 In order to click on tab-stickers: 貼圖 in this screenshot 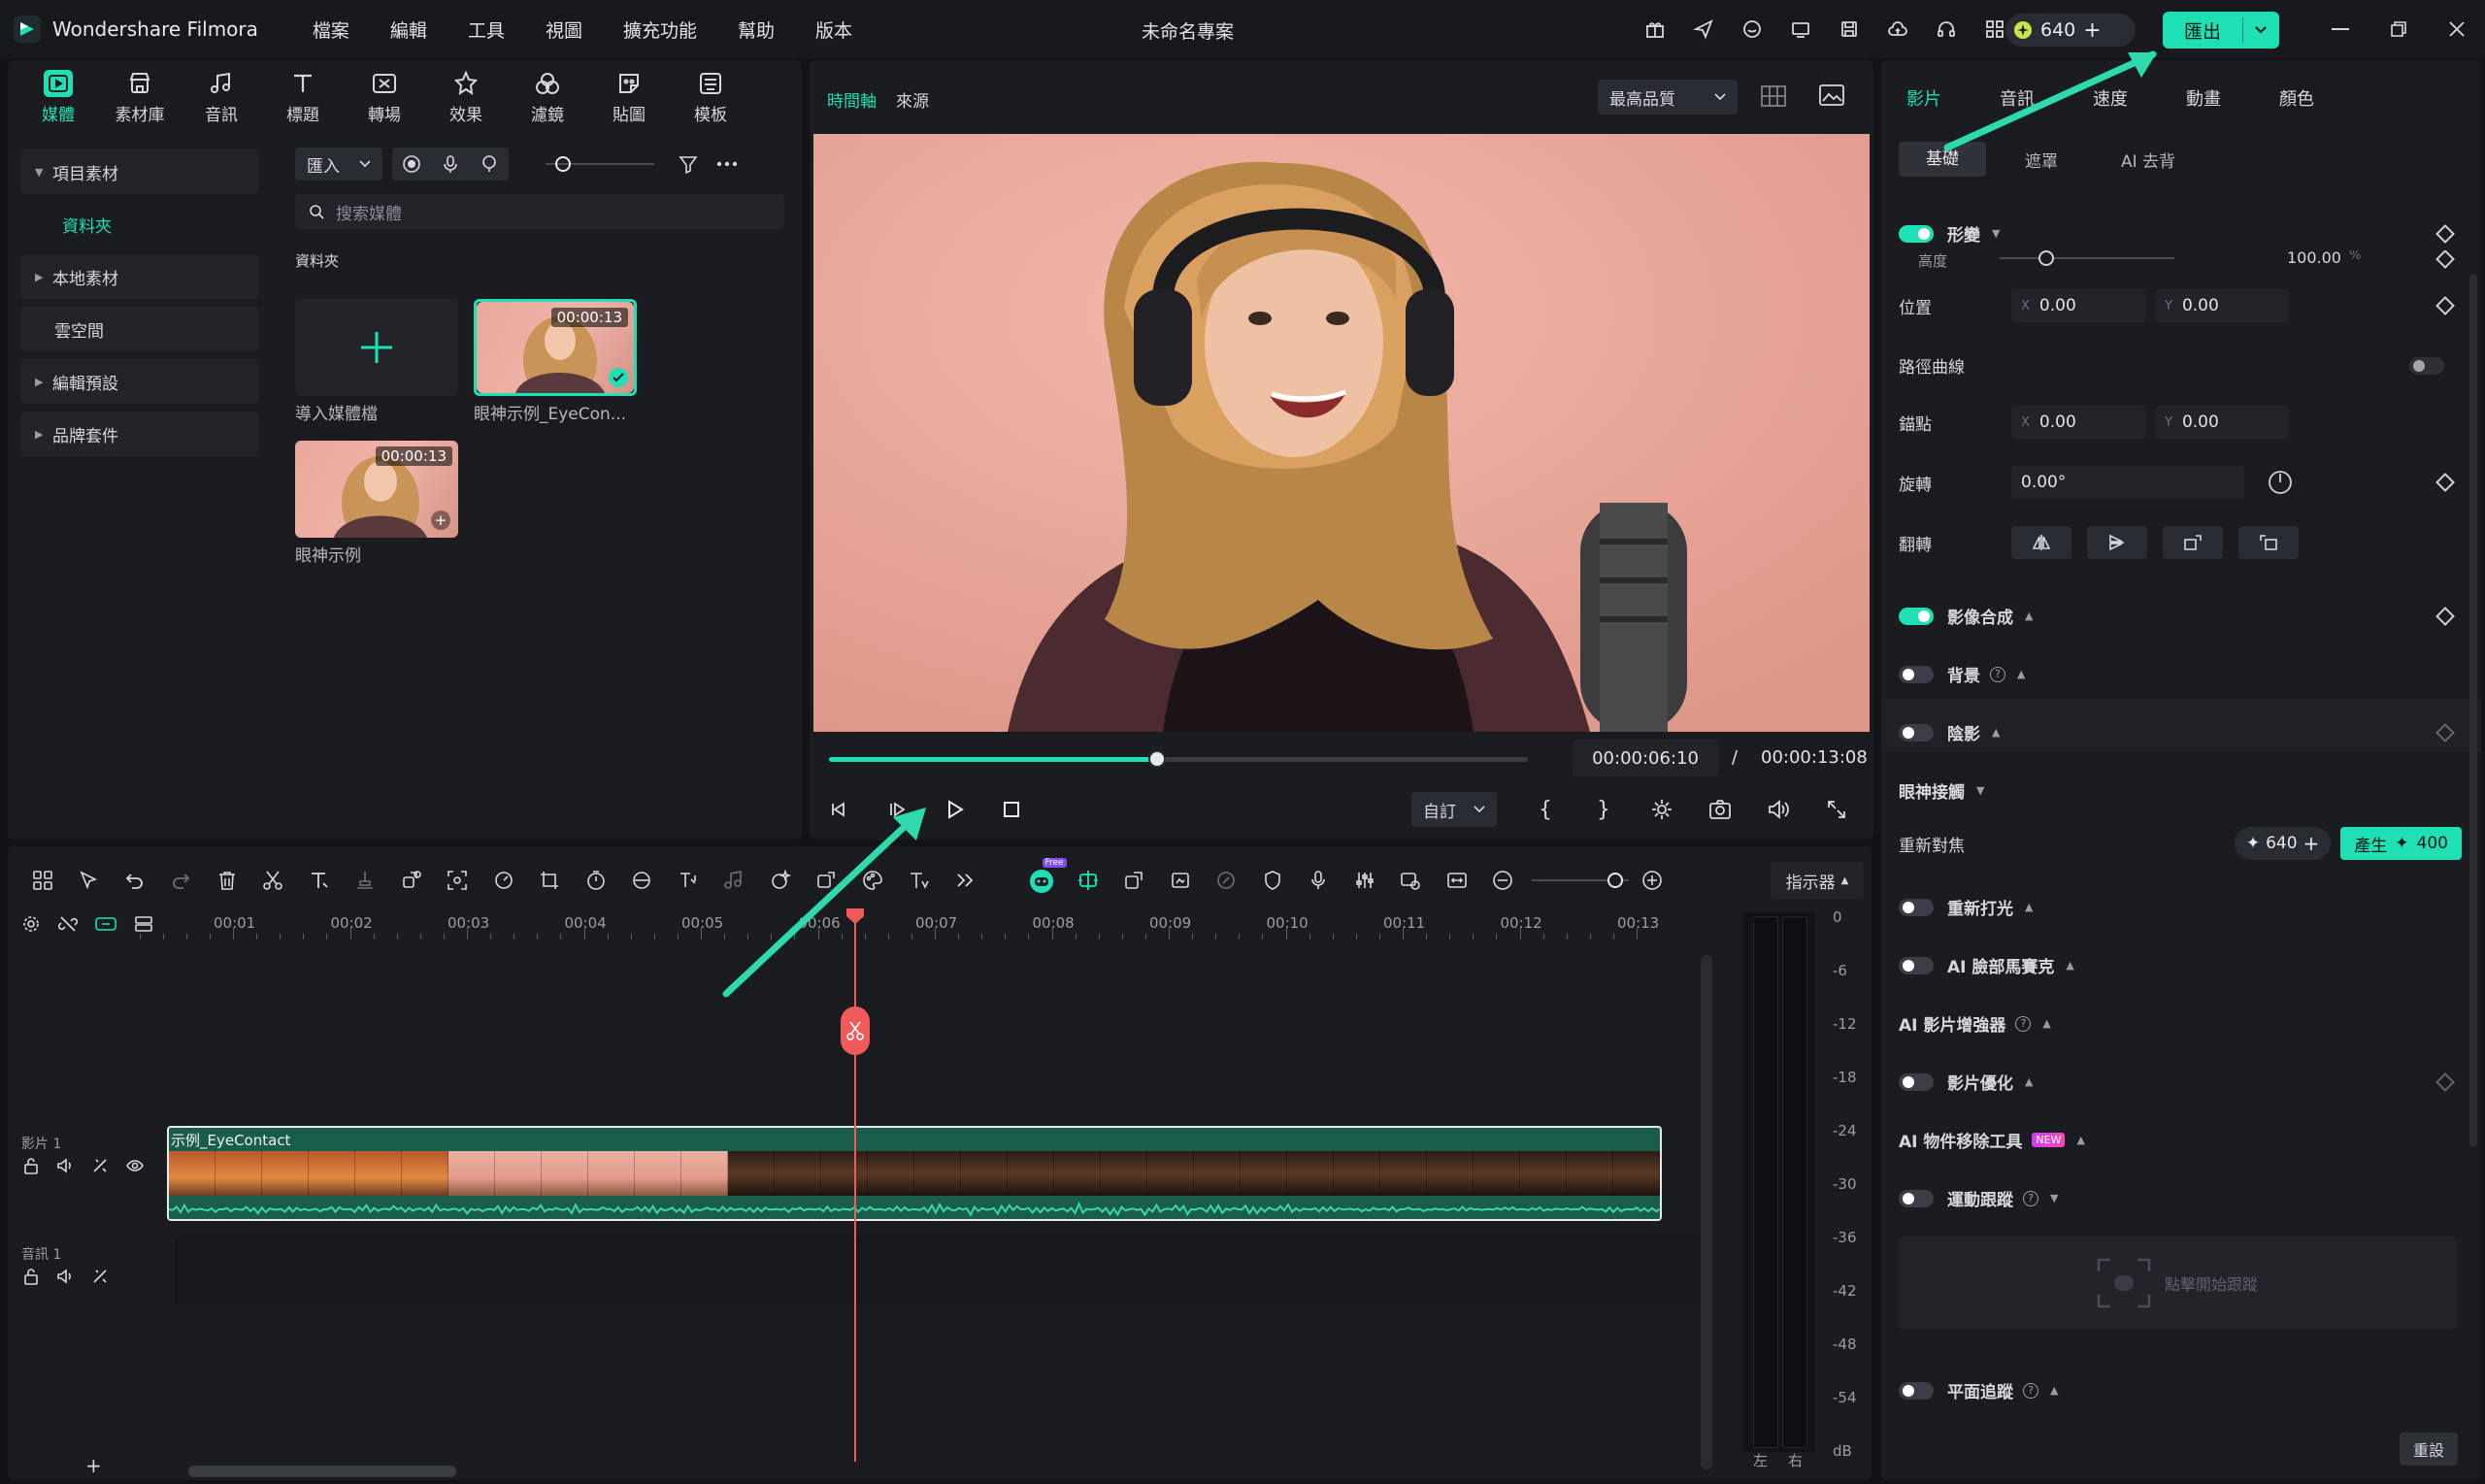, I will do `click(629, 99)`.